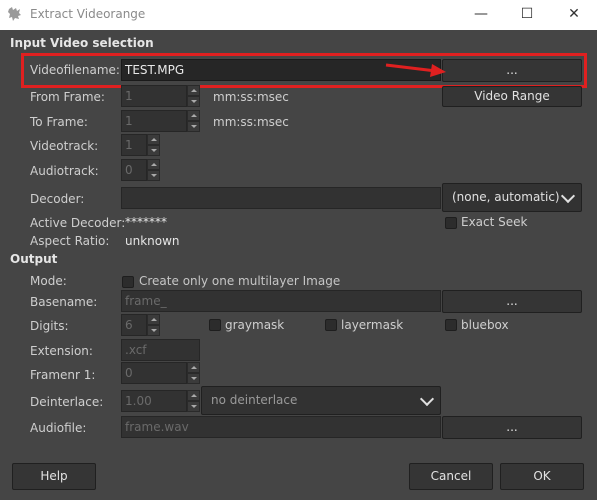 The width and height of the screenshot is (597, 500). I want to click on title-bar: Extract Videorange — ☐ ✕, so click(298, 15).